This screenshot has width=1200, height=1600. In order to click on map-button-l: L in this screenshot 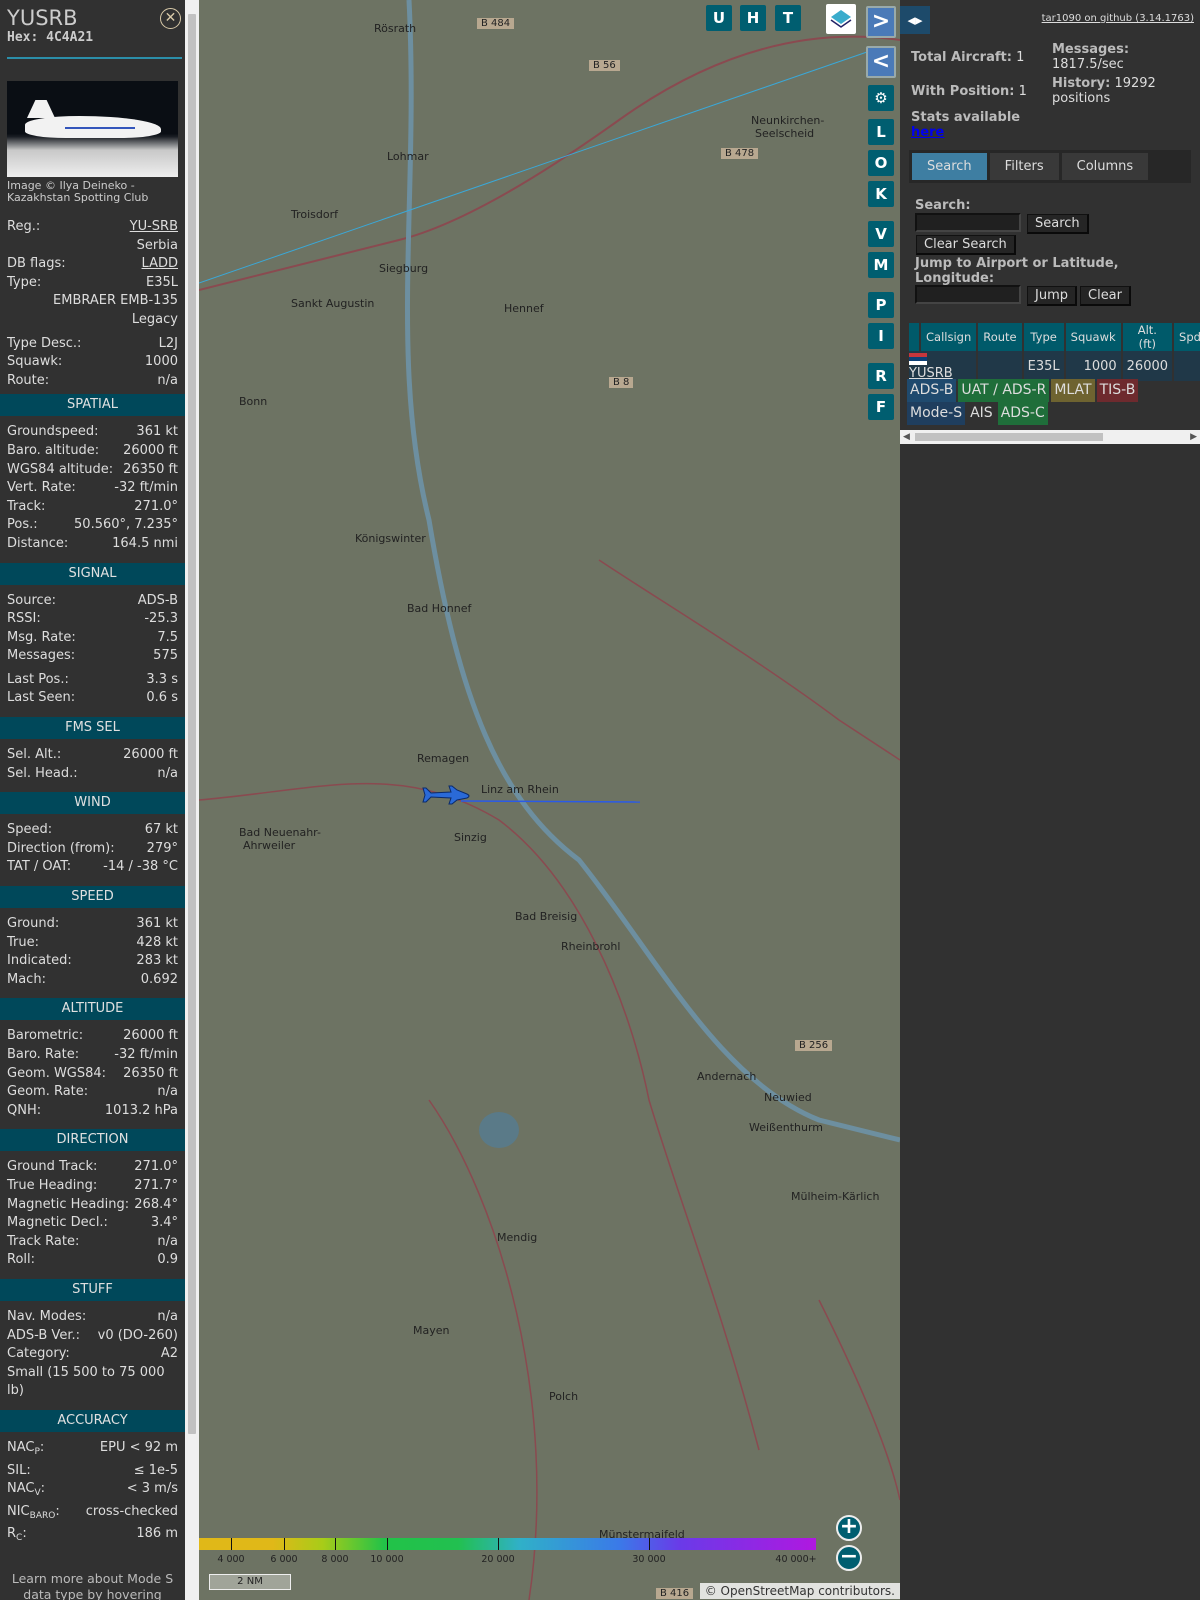, I will do `click(881, 132)`.